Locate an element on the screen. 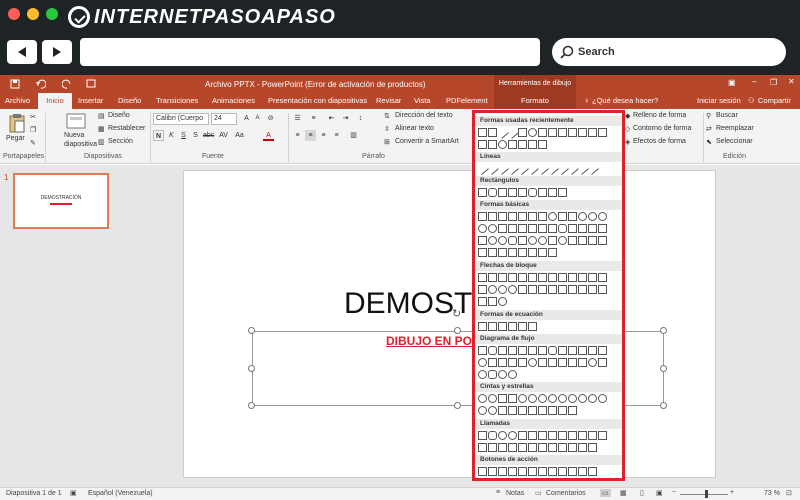 The width and height of the screenshot is (800, 500). cut-icon: ✂ is located at coordinates (33, 117).